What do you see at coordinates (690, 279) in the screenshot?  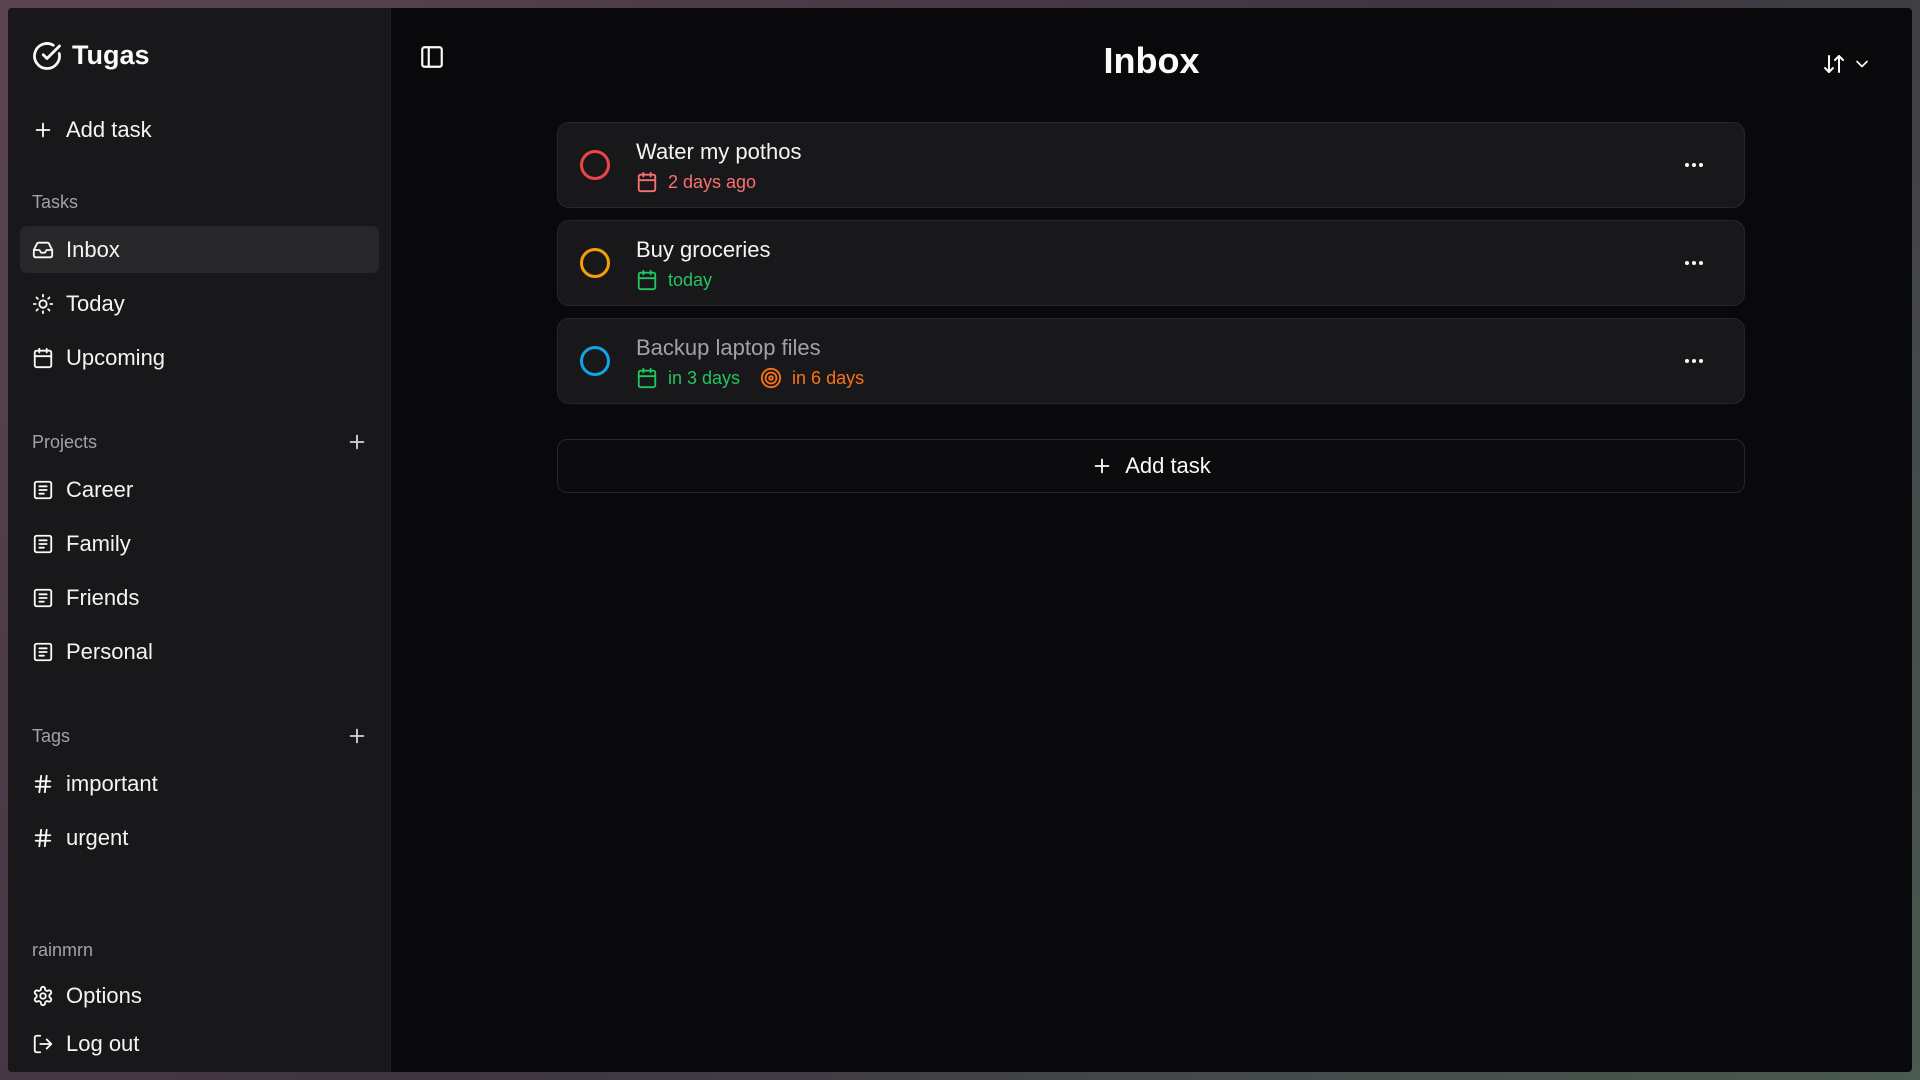 I see `task-due-label: today` at bounding box center [690, 279].